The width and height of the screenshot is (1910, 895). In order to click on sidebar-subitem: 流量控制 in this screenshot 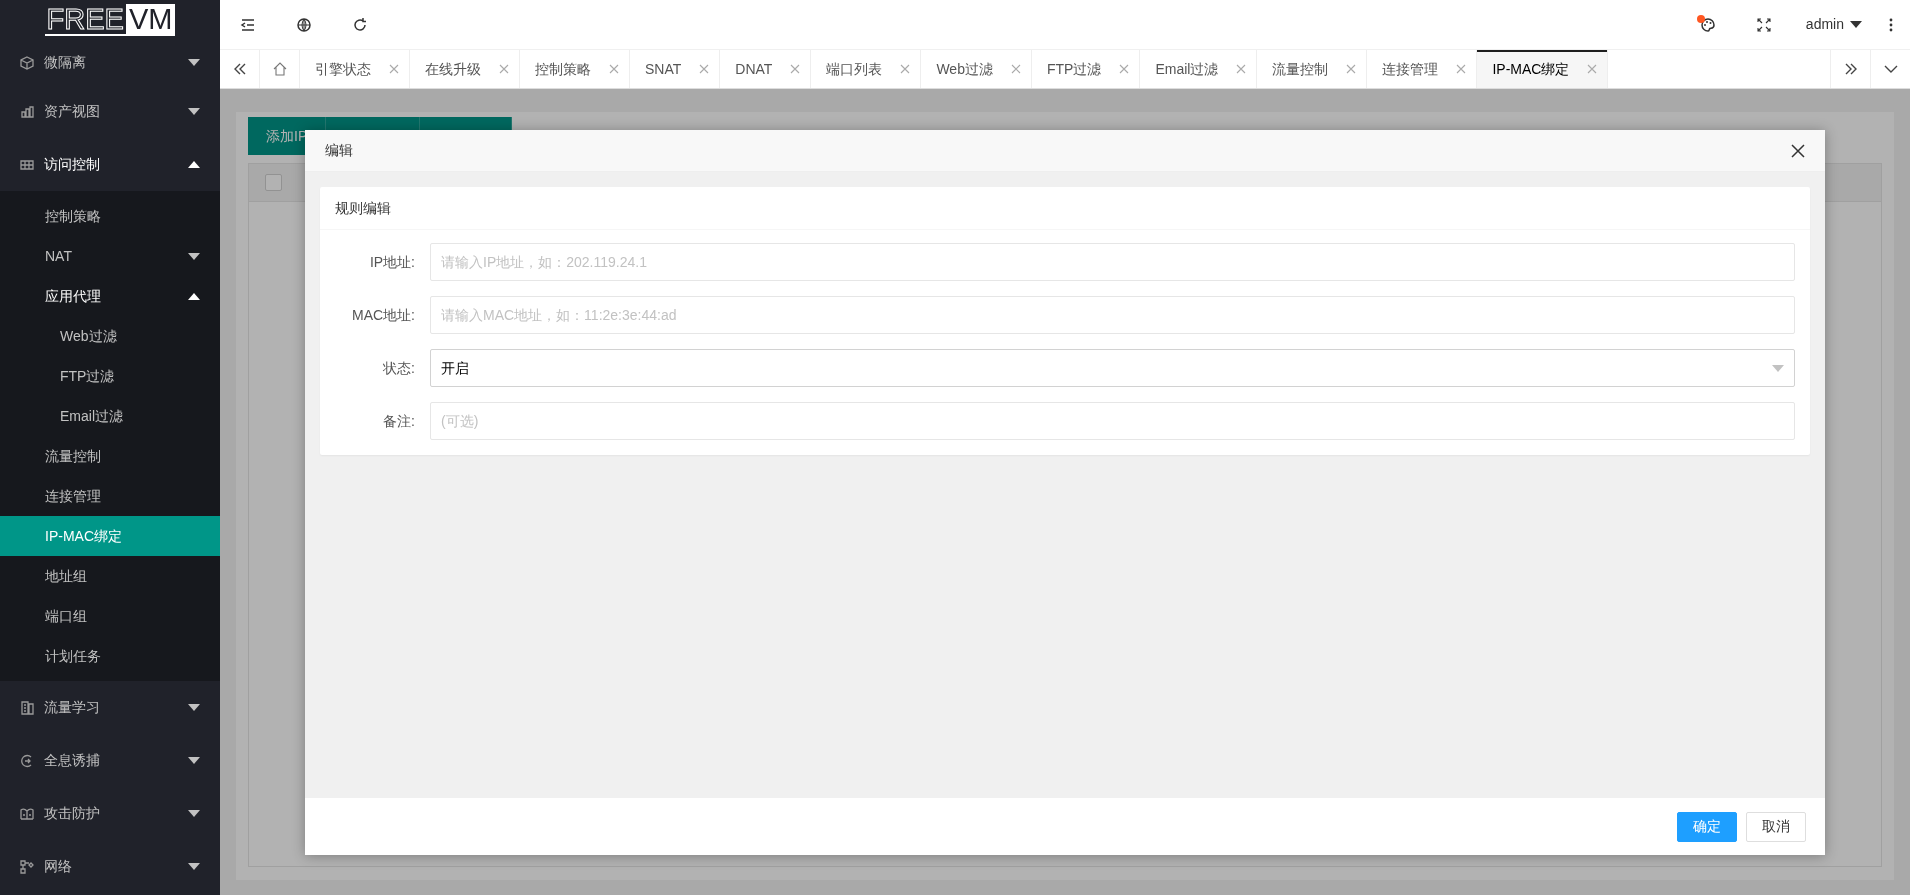, I will do `click(110, 456)`.